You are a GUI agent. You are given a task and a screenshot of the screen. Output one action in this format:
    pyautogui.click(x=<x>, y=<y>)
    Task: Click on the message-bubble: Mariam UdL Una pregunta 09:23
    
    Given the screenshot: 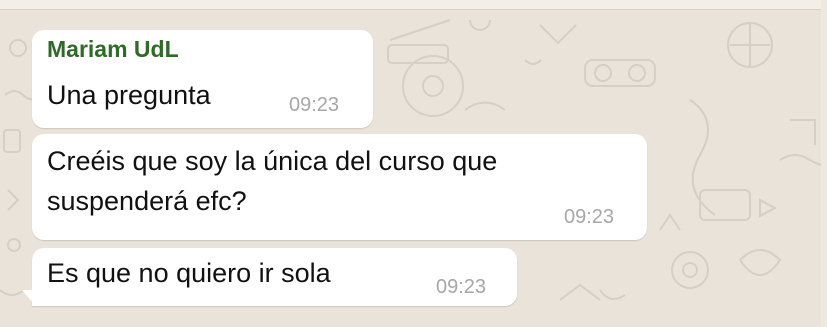 What is the action you would take?
    pyautogui.click(x=202, y=79)
    